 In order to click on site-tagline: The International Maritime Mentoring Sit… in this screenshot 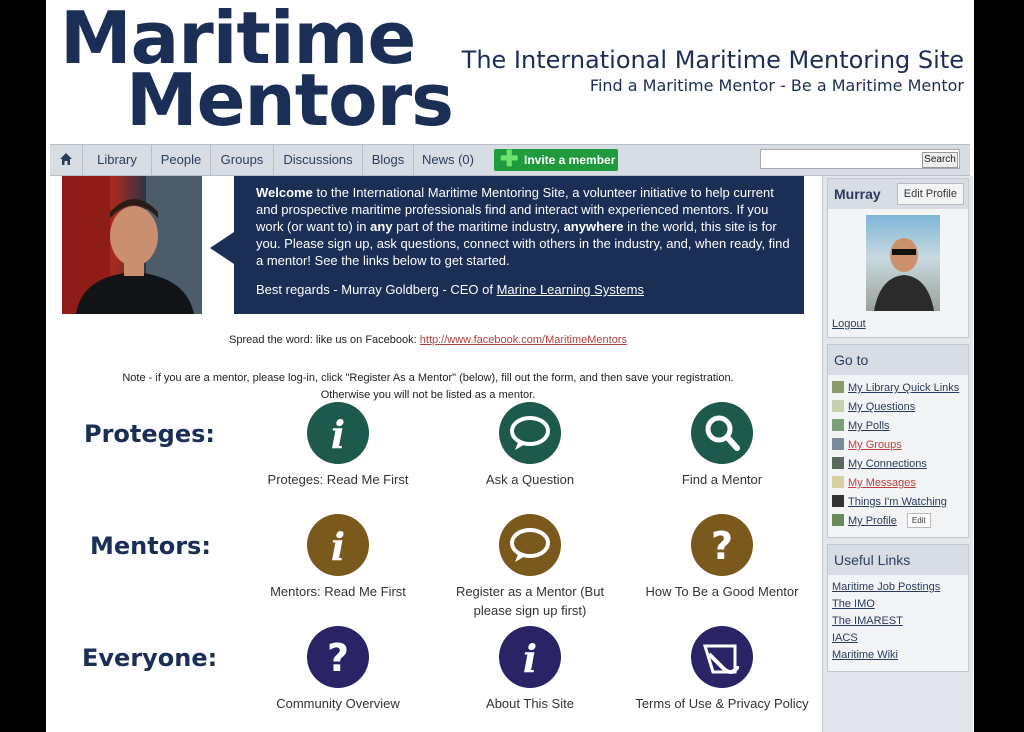, I will do `click(713, 70)`.